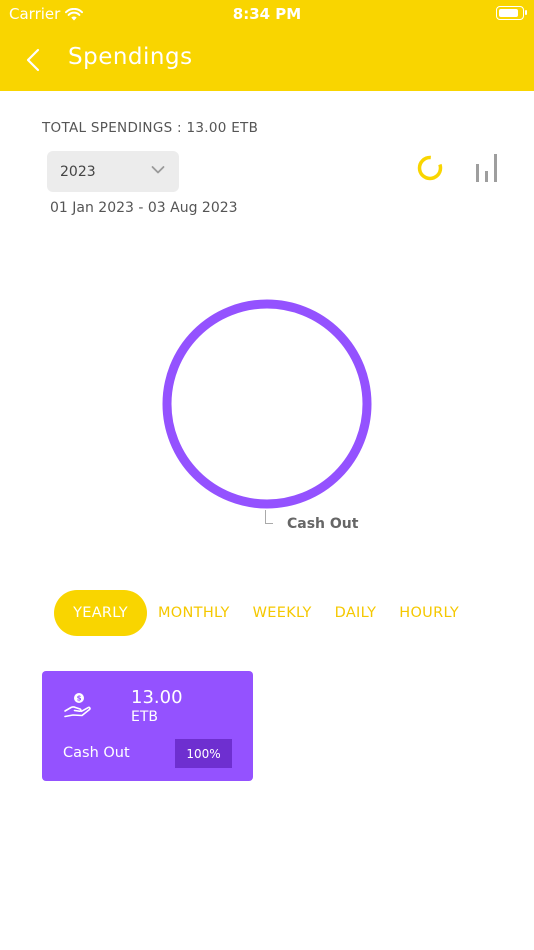 The height and width of the screenshot is (950, 534). I want to click on donut-slice-cash-out, so click(267, 404).